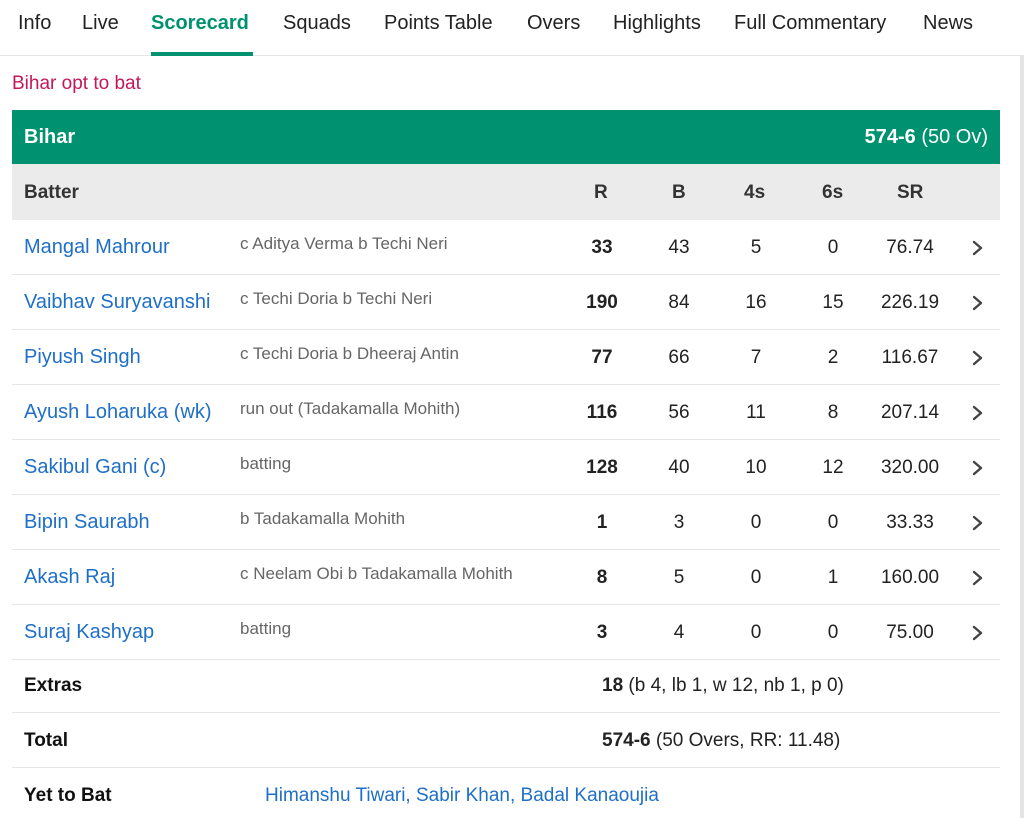 The image size is (1024, 818). I want to click on toss-result: Bihar opt to bat, so click(76, 83).